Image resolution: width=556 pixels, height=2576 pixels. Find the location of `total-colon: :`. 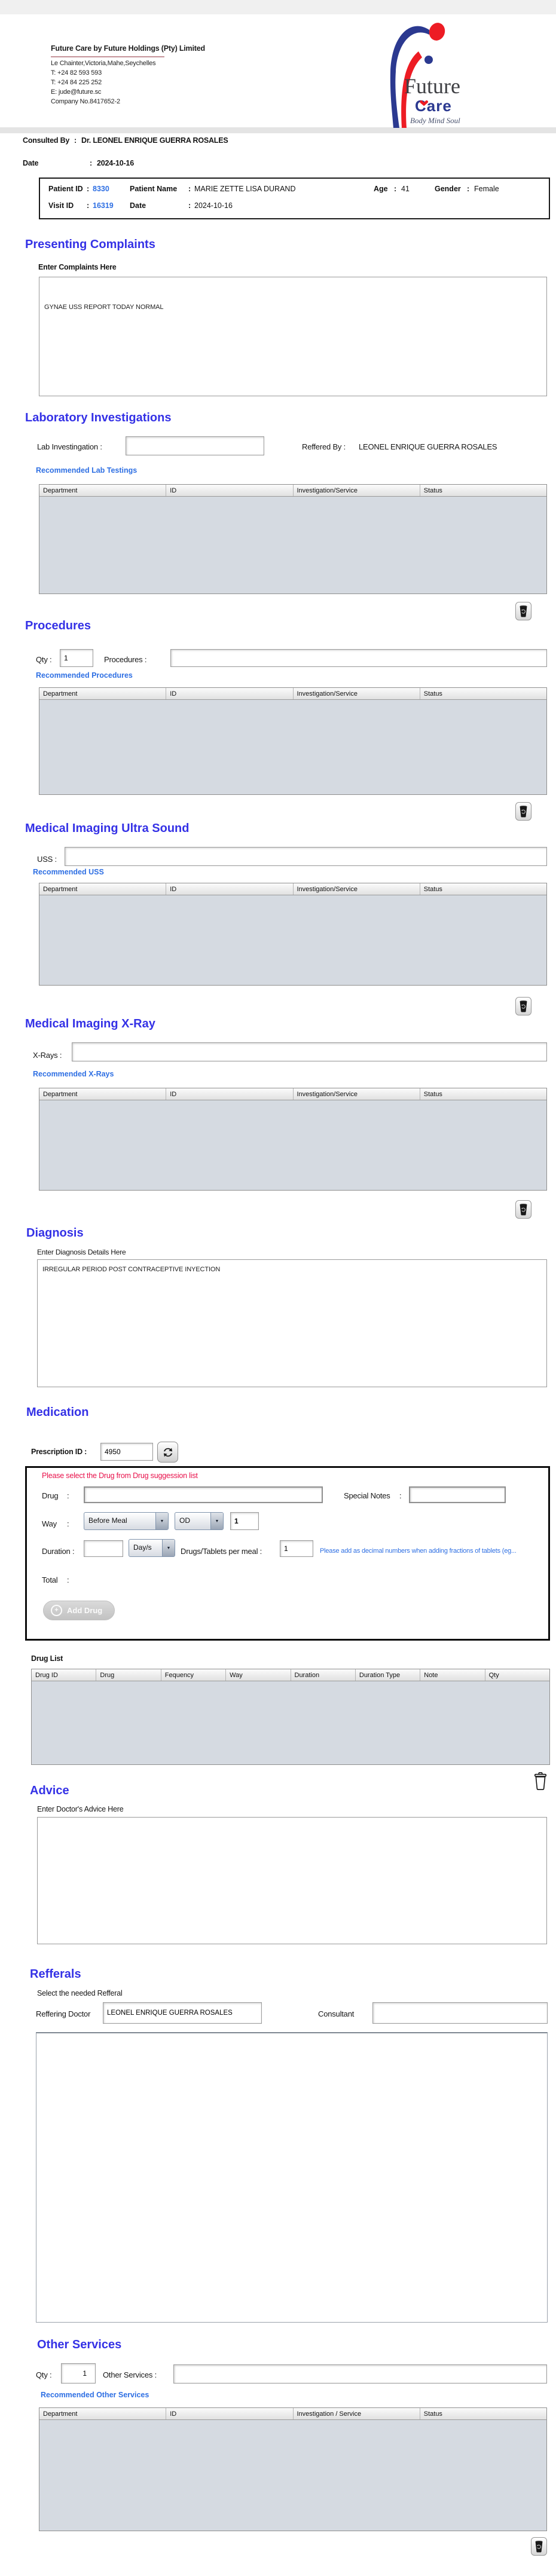

total-colon: : is located at coordinates (68, 1579).